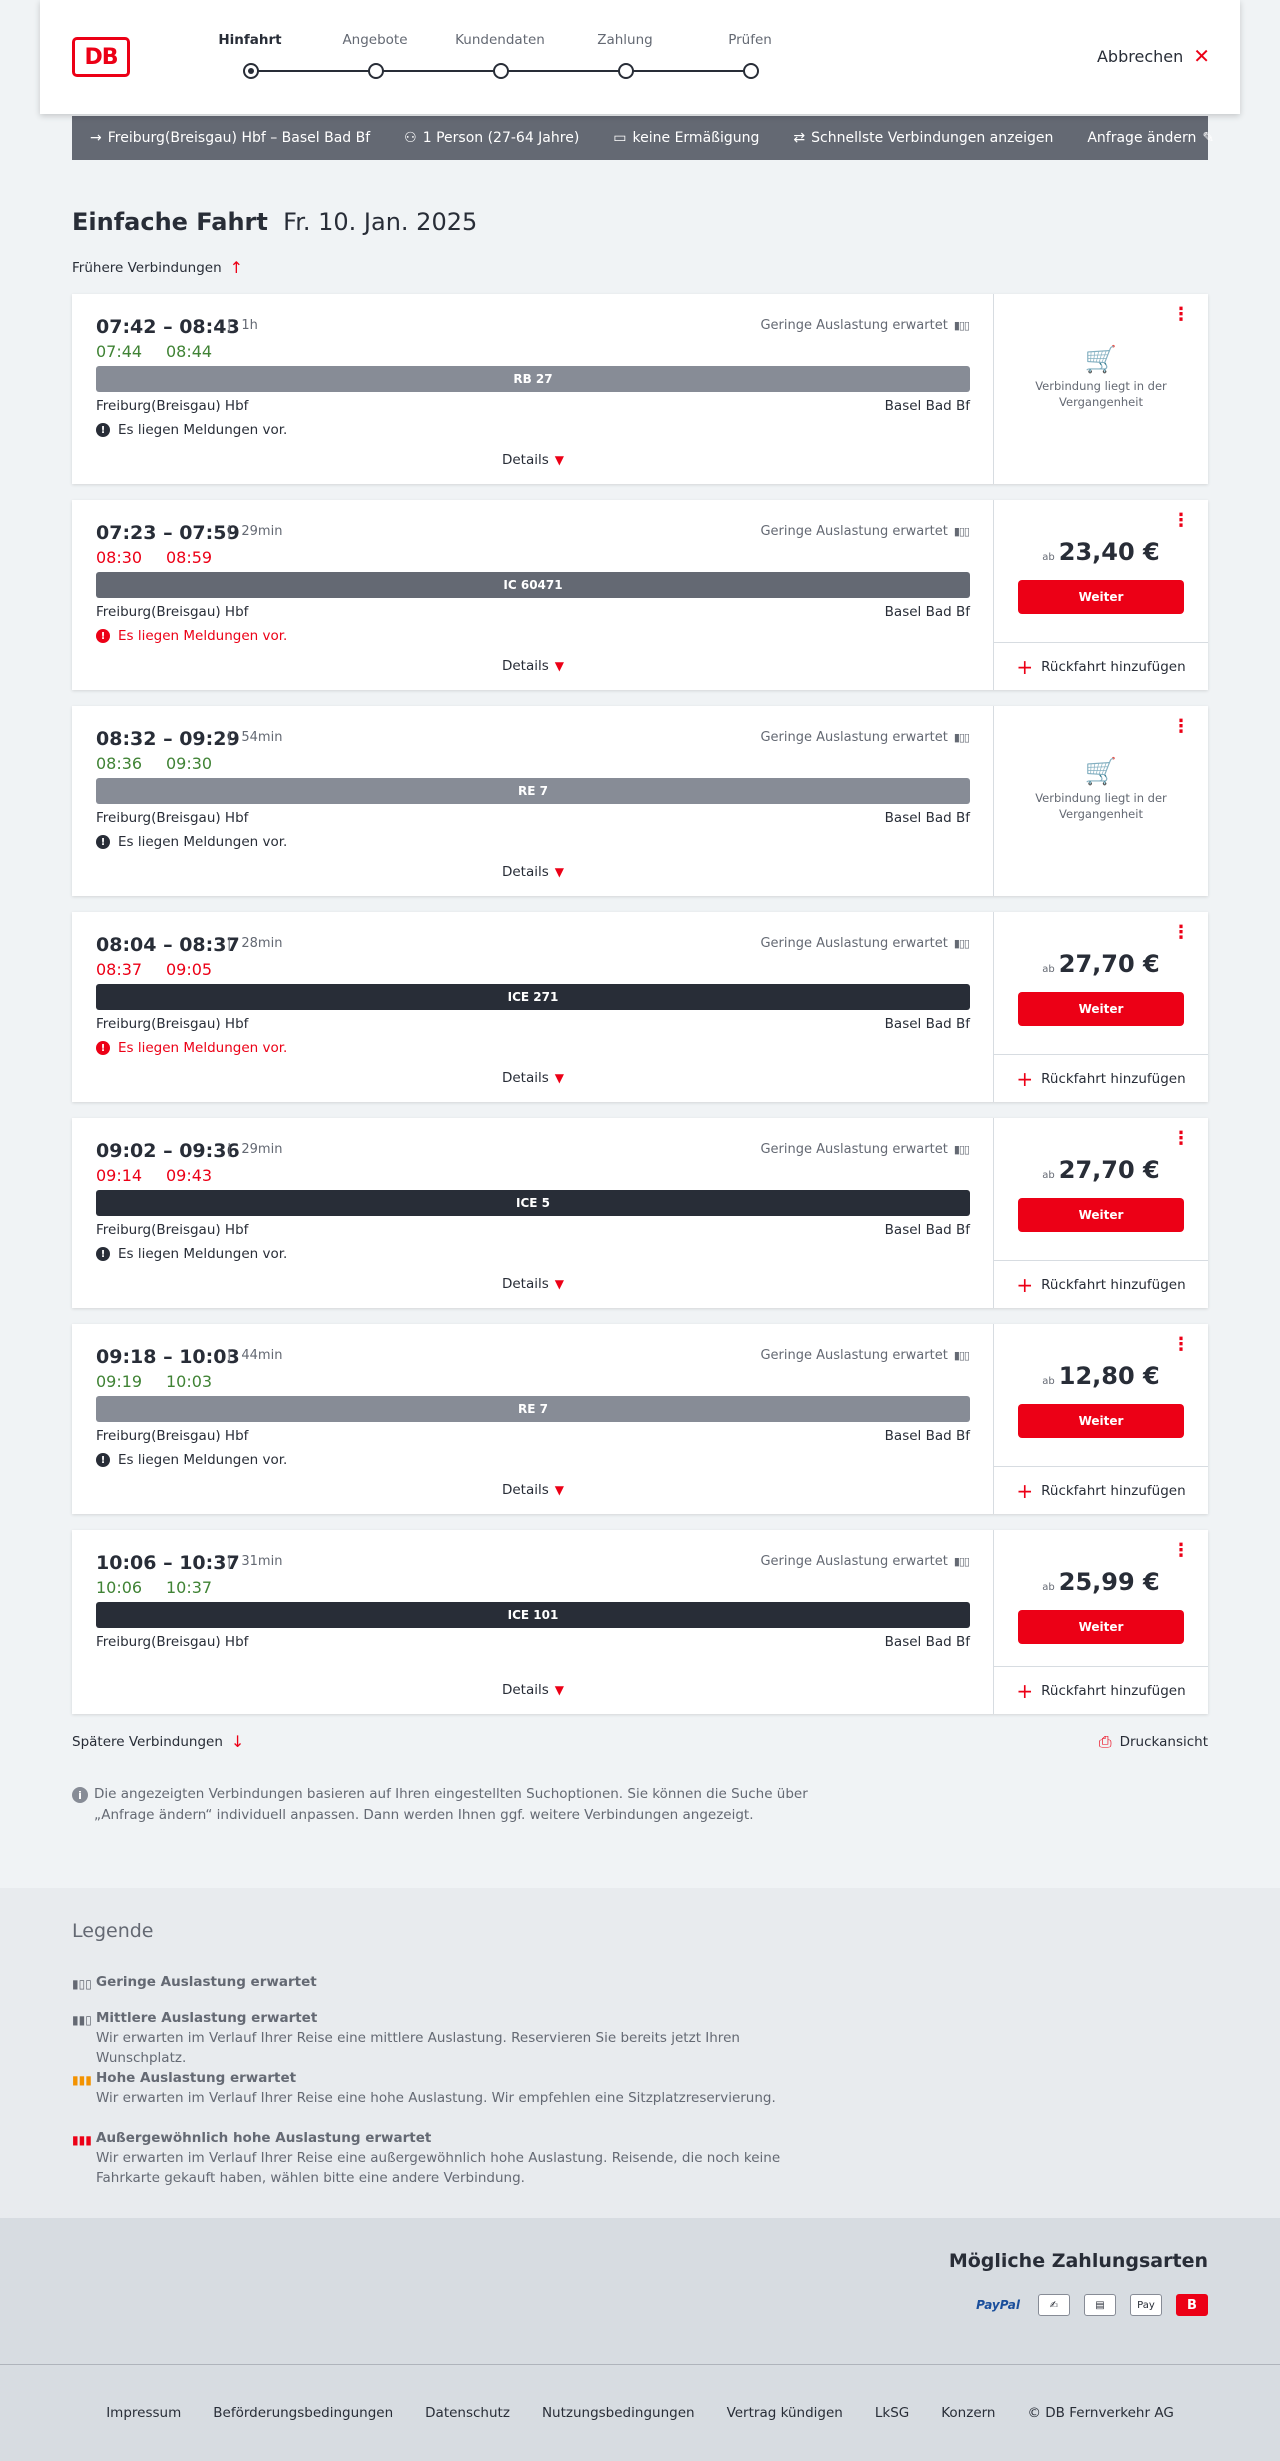 The height and width of the screenshot is (2461, 1280). I want to click on realtime-arrival: 08:44, so click(189, 351).